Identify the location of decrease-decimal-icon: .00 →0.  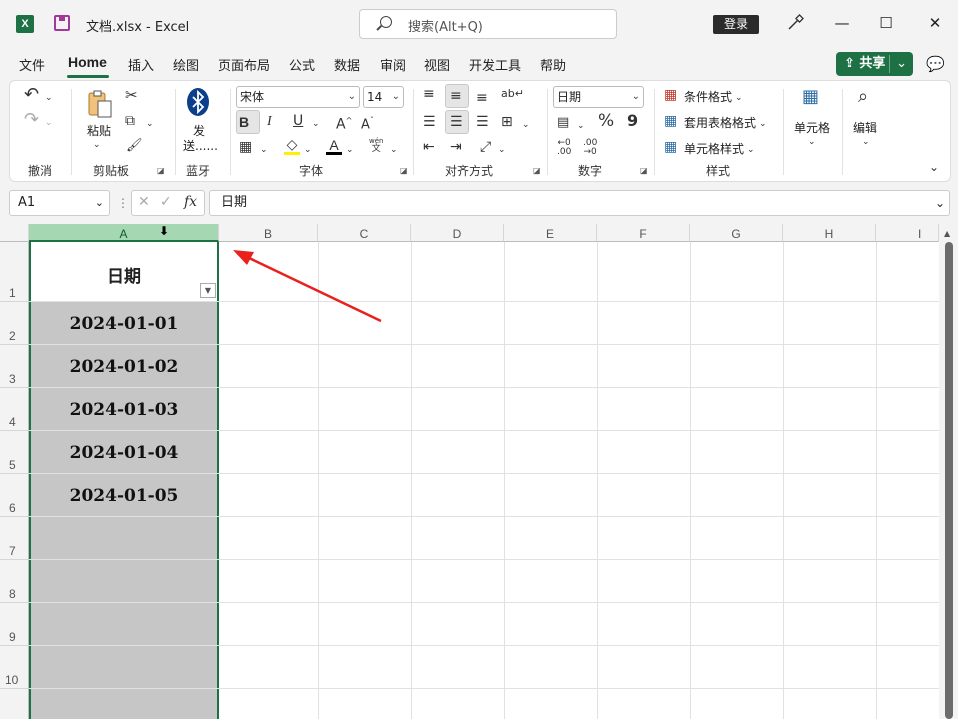
(590, 148).